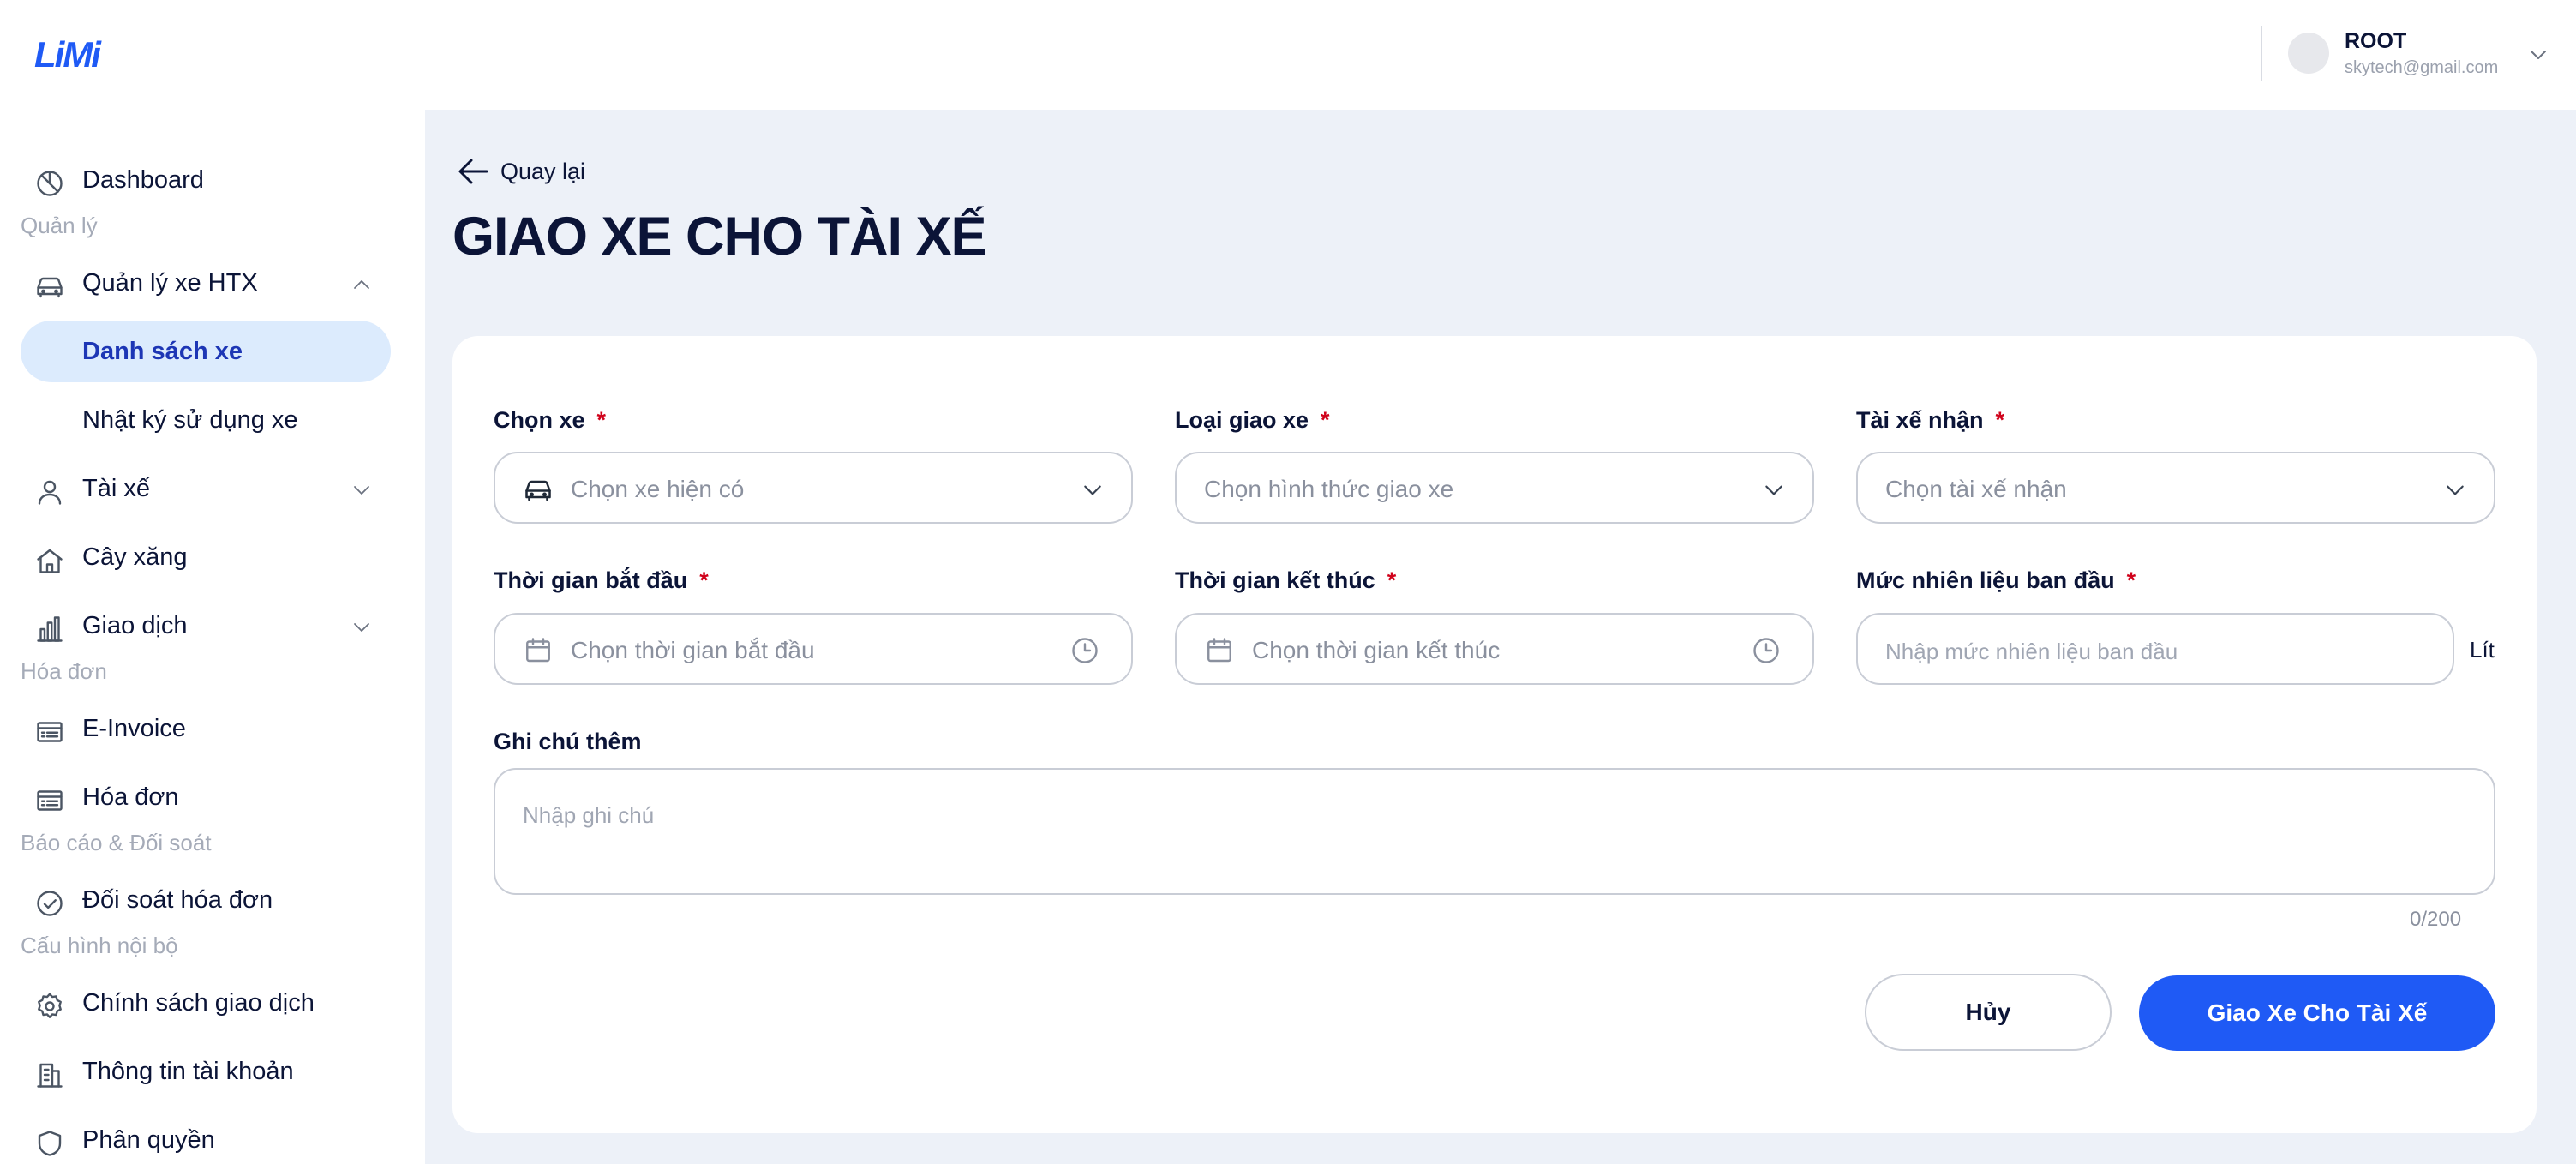  I want to click on sidebar-item-label: Tài xế, so click(116, 488).